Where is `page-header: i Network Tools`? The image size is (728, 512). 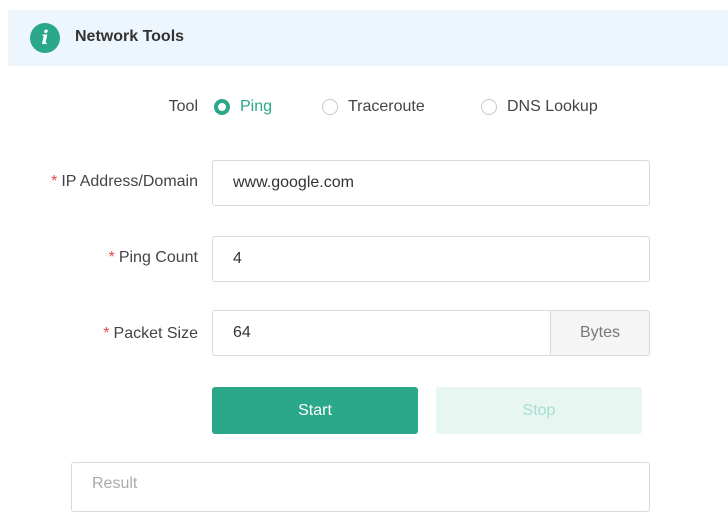
page-header: i Network Tools is located at coordinates (368, 38).